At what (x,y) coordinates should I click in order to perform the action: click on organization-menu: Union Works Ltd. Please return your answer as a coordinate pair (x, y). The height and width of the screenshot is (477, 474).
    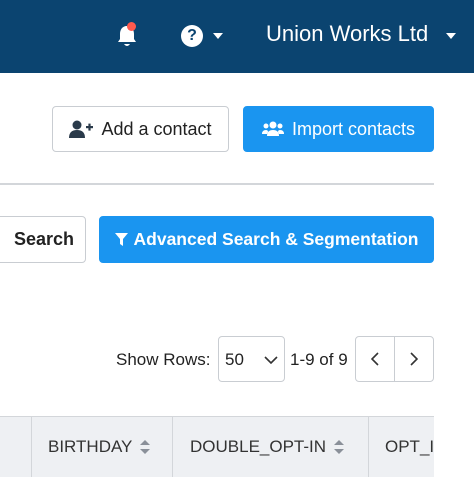
    Looking at the image, I should click on (347, 34).